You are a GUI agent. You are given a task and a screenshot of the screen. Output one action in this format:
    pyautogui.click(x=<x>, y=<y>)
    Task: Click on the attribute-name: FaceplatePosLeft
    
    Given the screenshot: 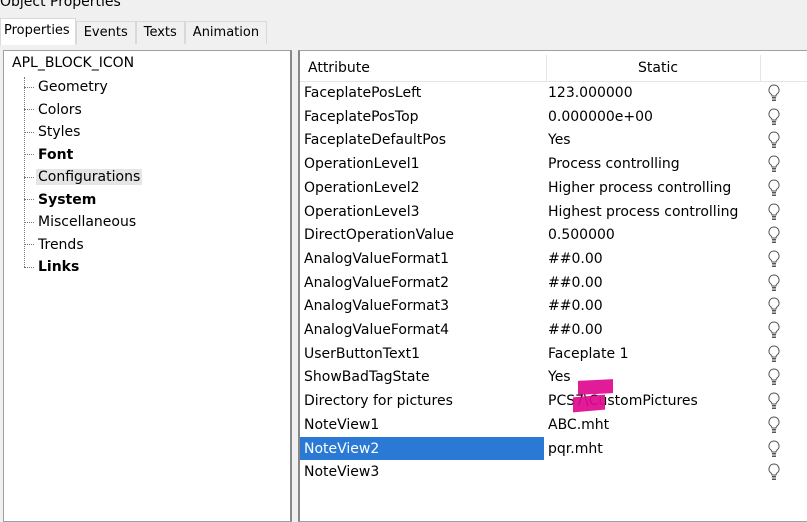 What is the action you would take?
    pyautogui.click(x=424, y=92)
    